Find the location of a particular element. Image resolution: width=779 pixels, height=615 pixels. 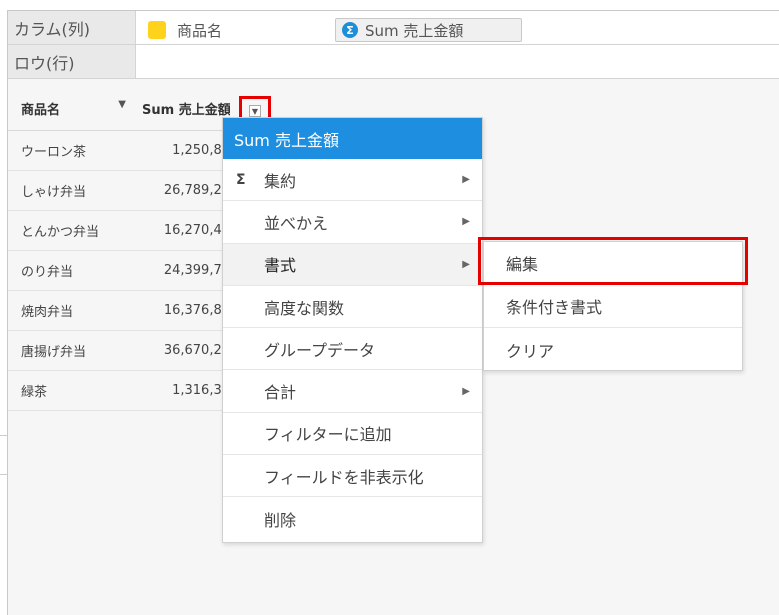

menu-item-group-data: グループデータ is located at coordinates (352, 349).